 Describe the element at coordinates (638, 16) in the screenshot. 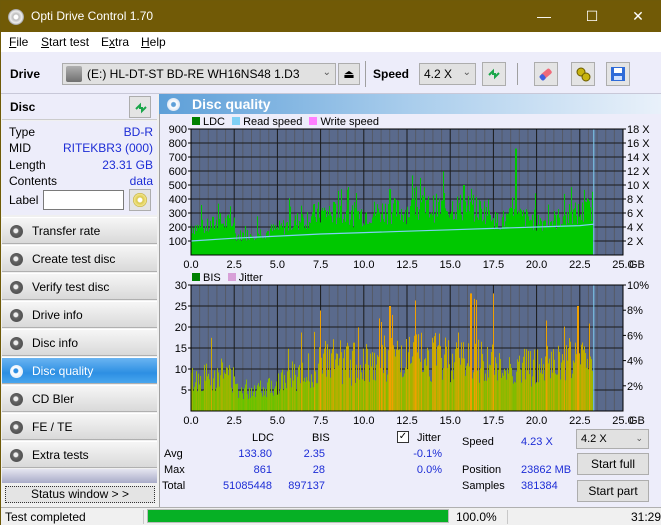

I see `close-button: ✕` at that location.